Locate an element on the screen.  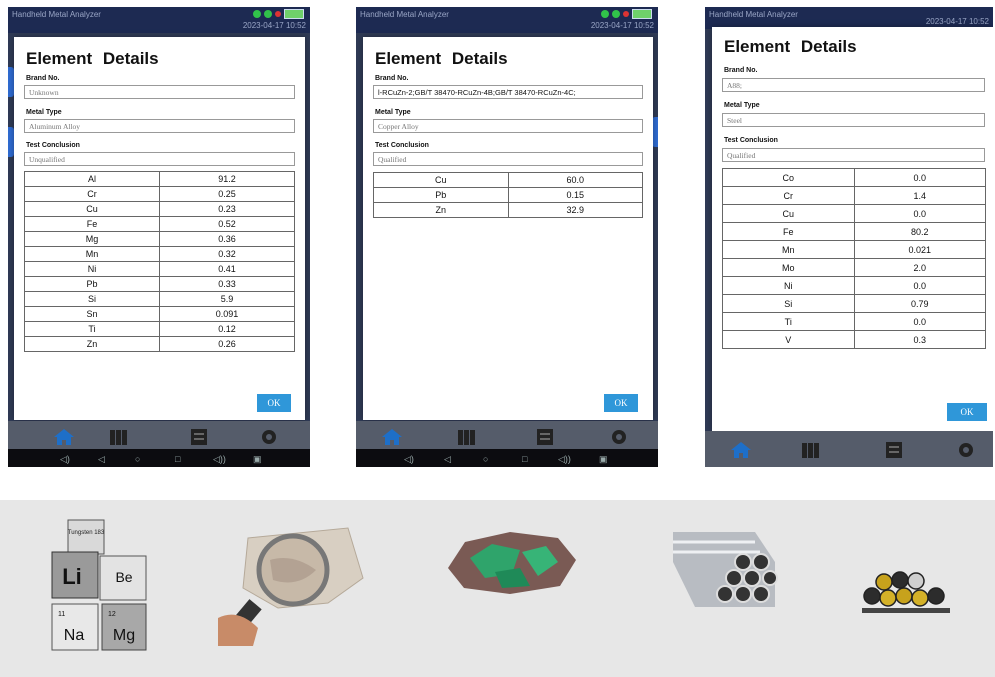
mg-label: Mg is located at coordinates (124, 635).